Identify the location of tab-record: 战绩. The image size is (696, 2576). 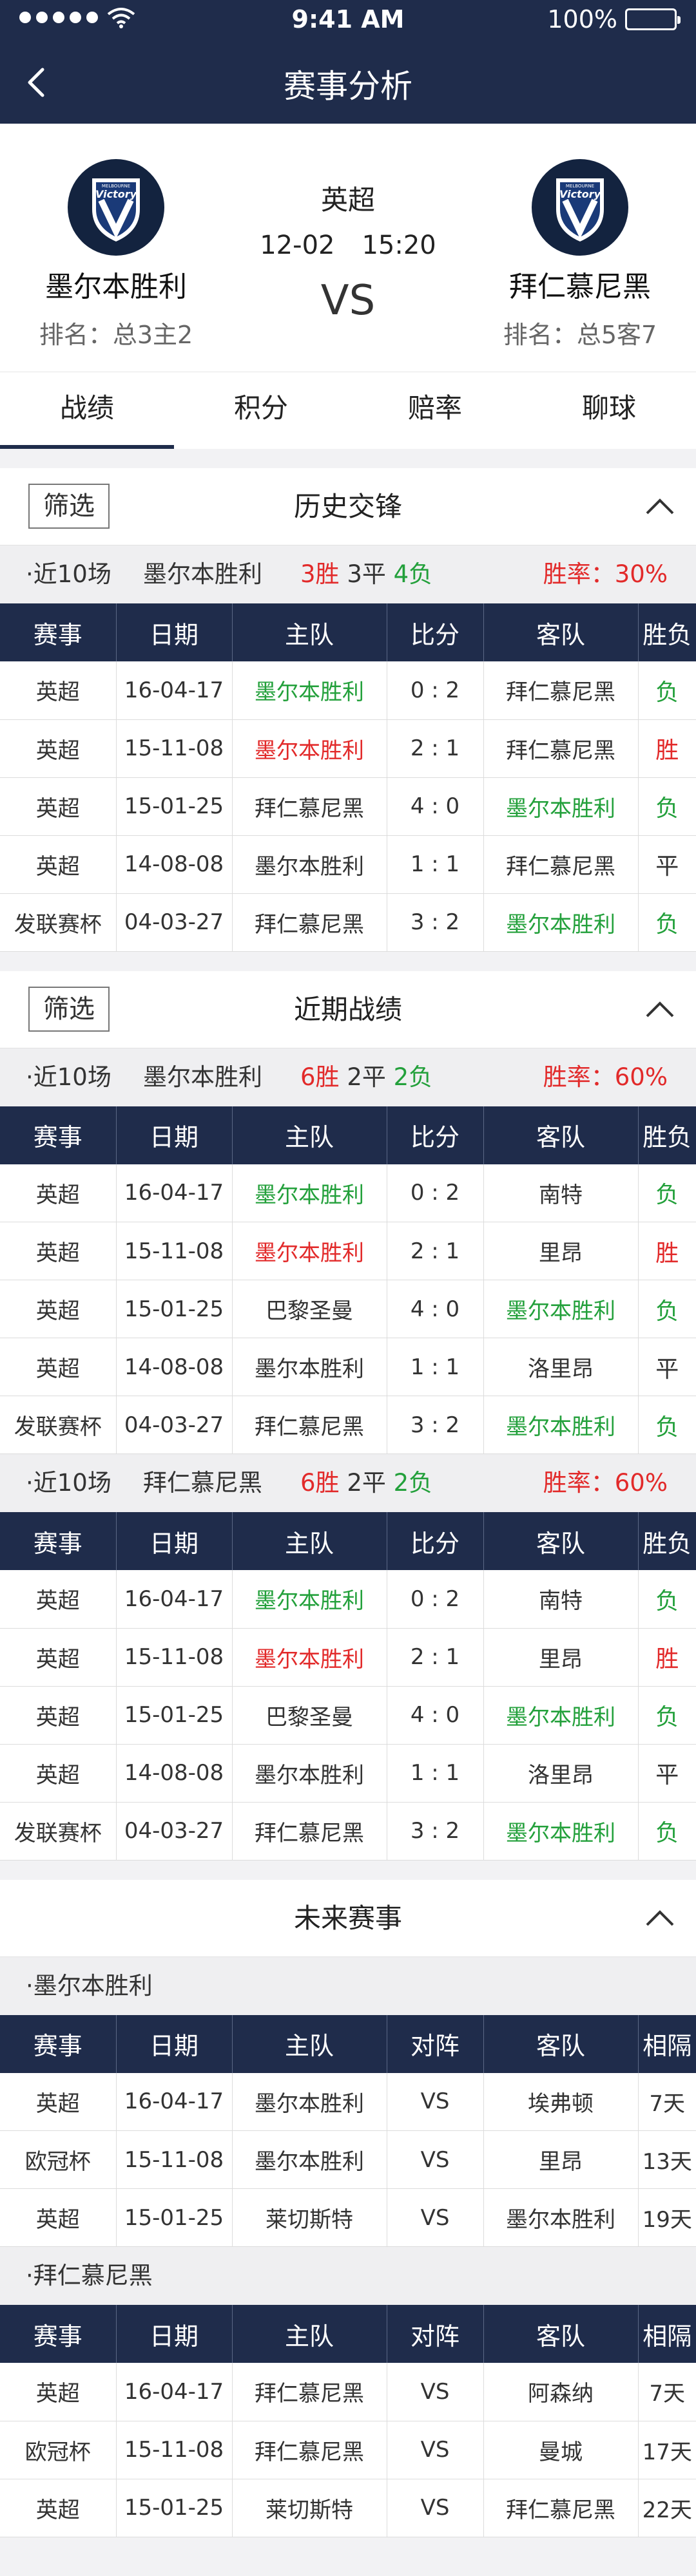
(87, 411).